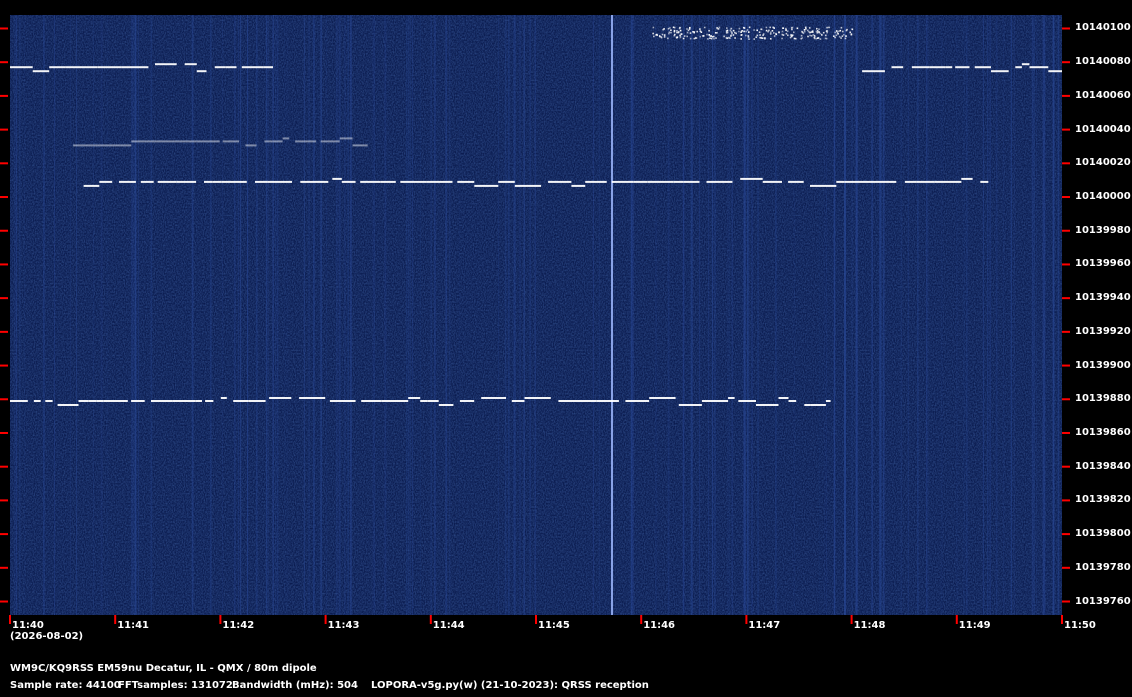  What do you see at coordinates (1103, 432) in the screenshot?
I see `freq-tick-label: 10139860` at bounding box center [1103, 432].